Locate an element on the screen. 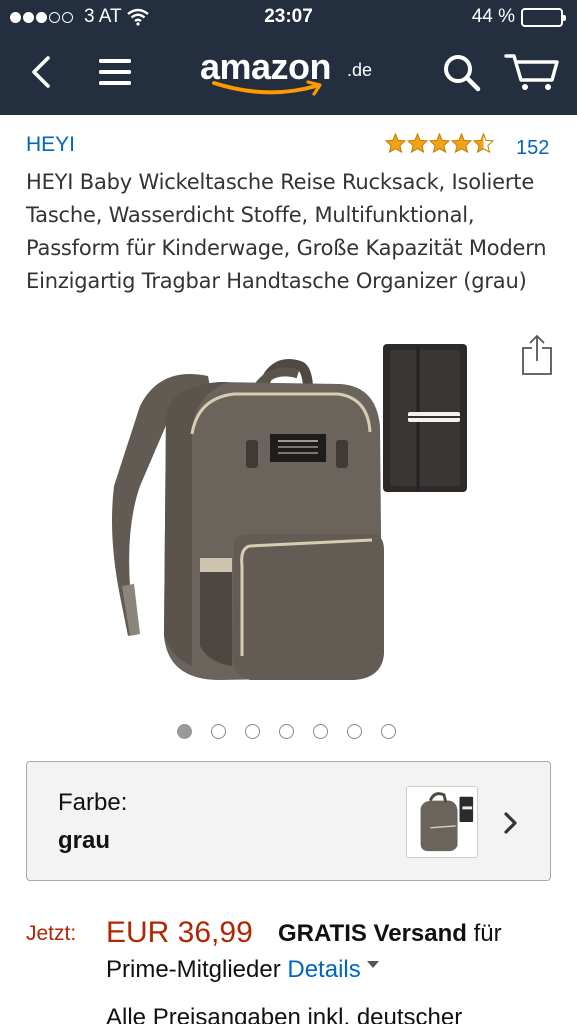  menu-icon is located at coordinates (115, 72).